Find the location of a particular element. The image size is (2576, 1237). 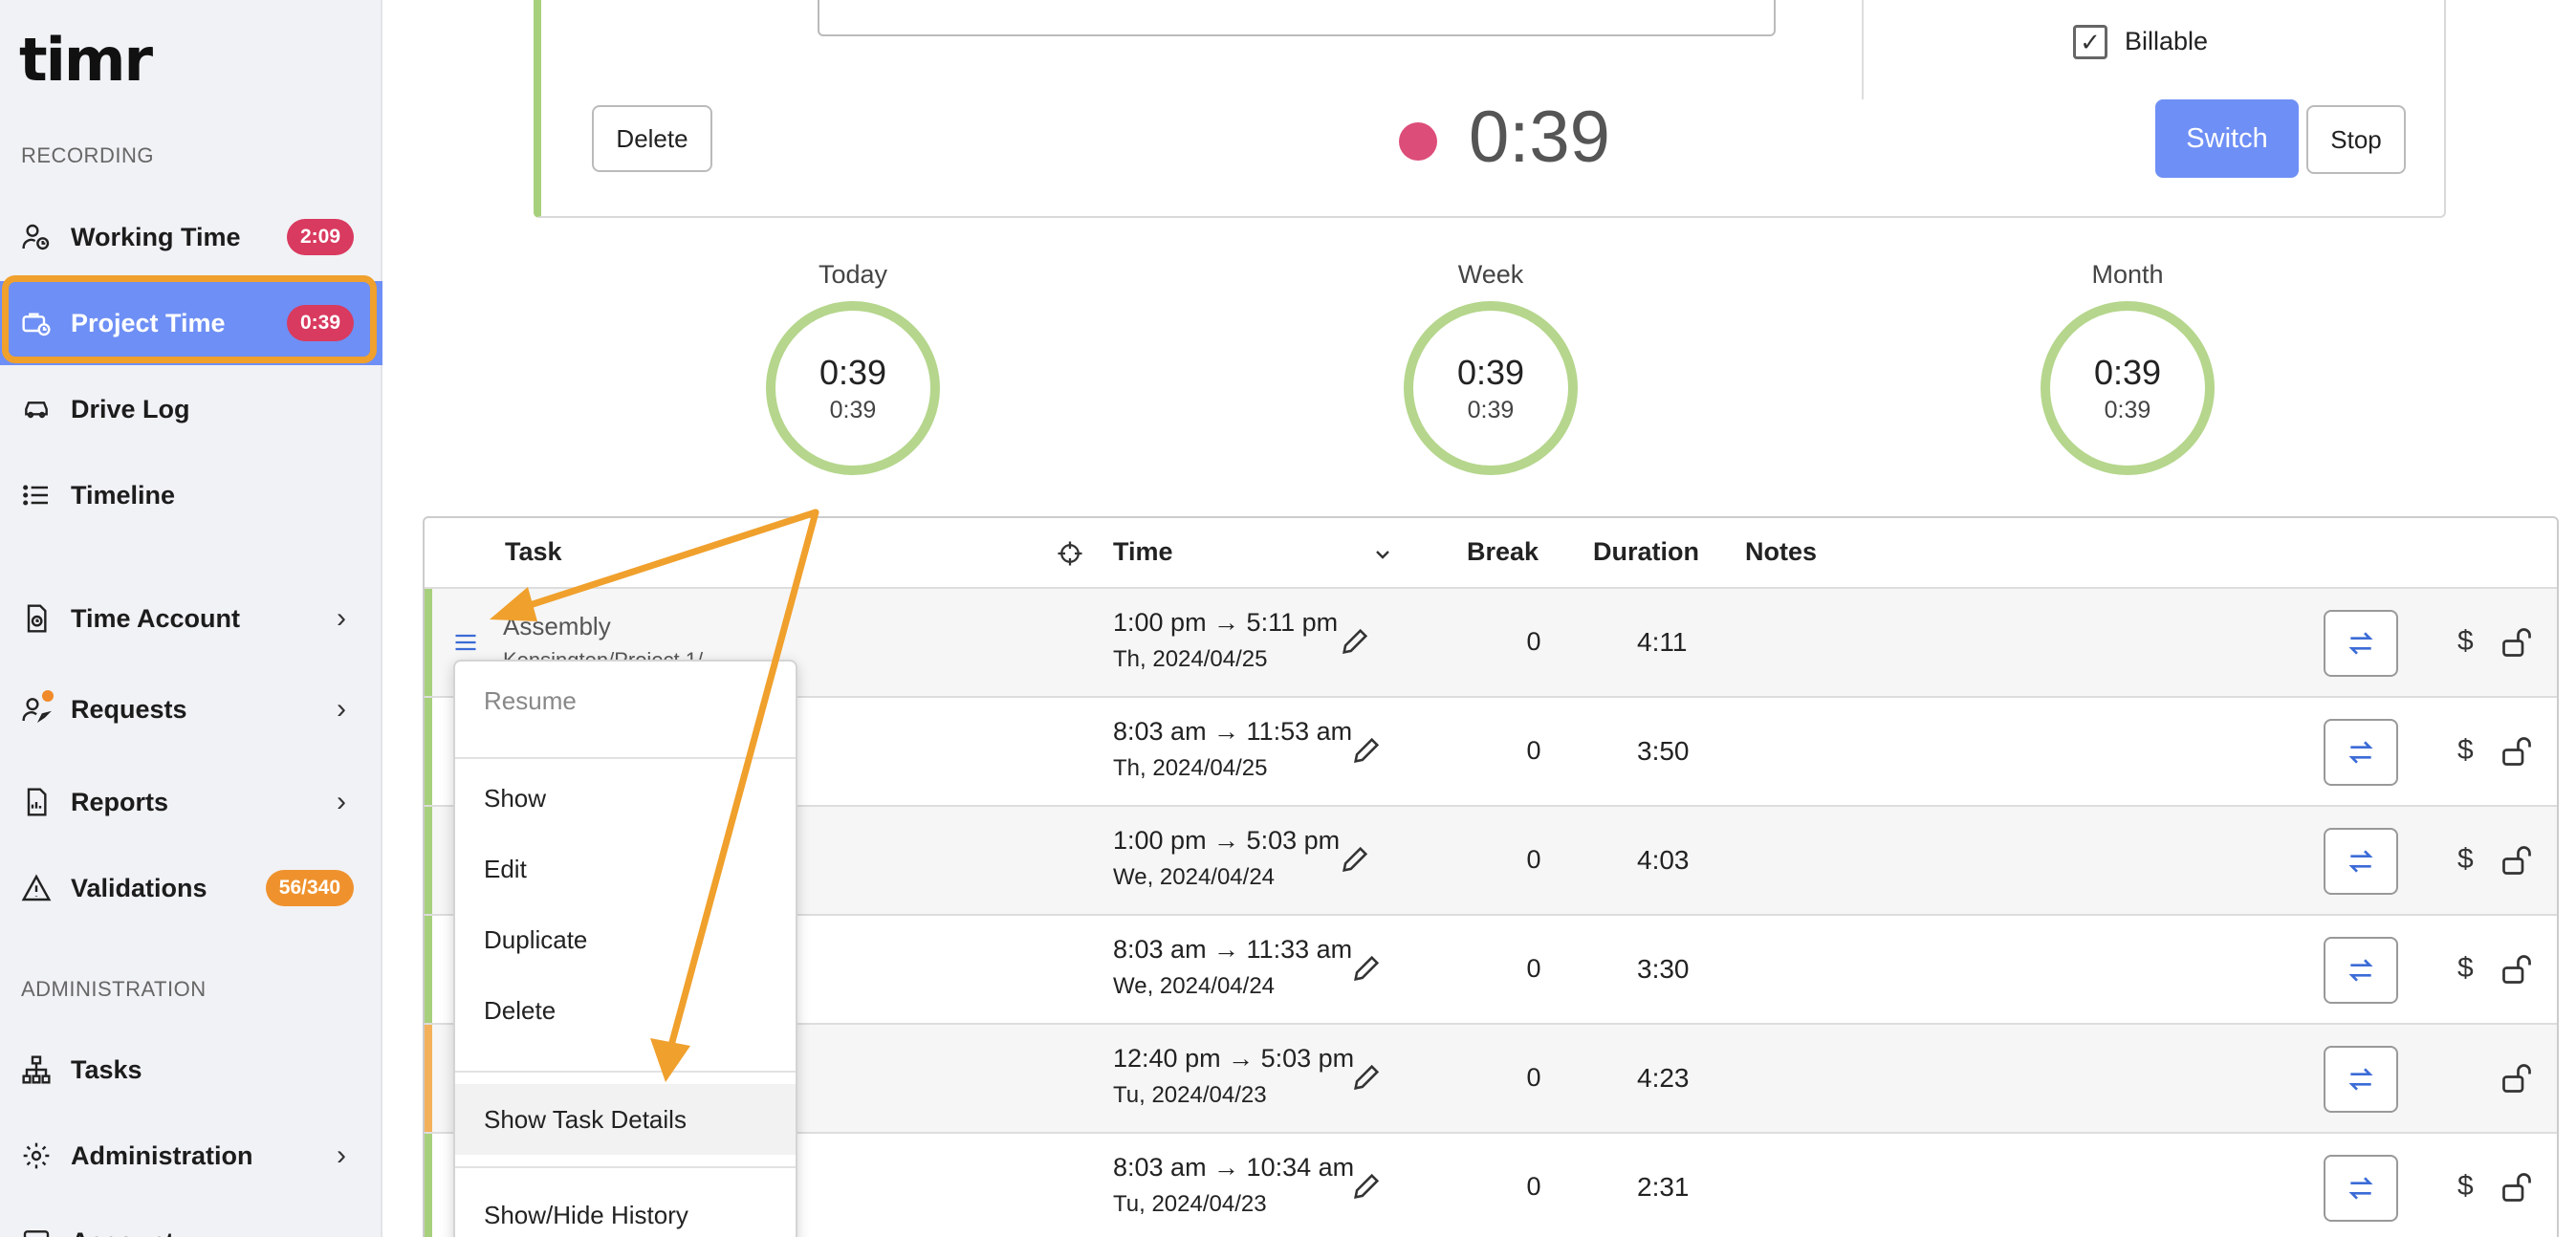

sidebar-item-label: Timeline is located at coordinates (123, 495).